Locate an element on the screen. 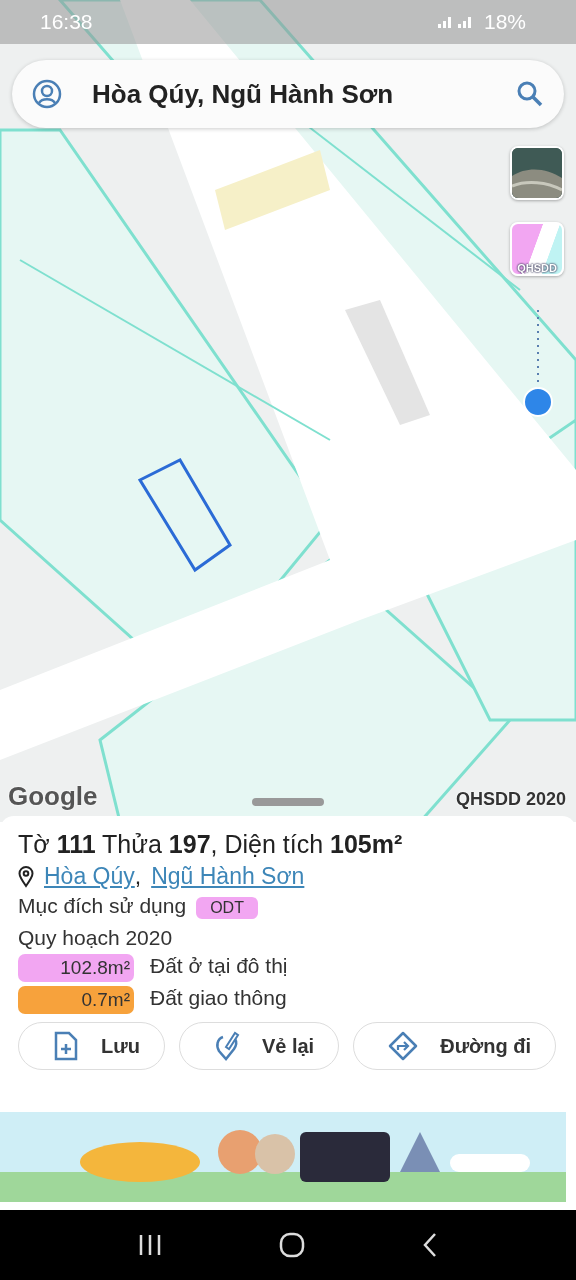 This screenshot has height=1280, width=576. recent-apps-icon is located at coordinates (150, 1245).